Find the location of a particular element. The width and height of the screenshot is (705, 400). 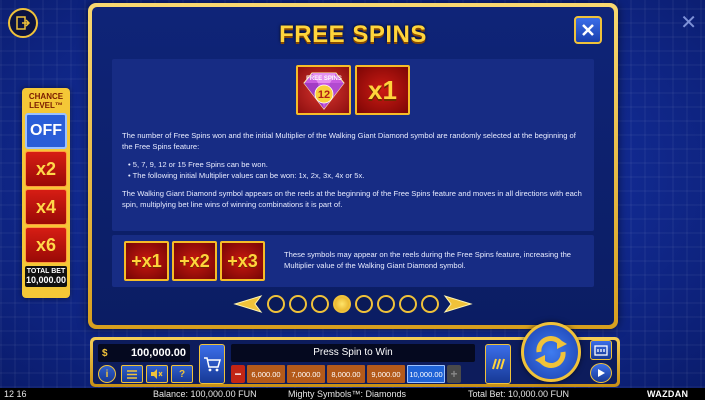

bet-increase-button: + is located at coordinates (454, 374).